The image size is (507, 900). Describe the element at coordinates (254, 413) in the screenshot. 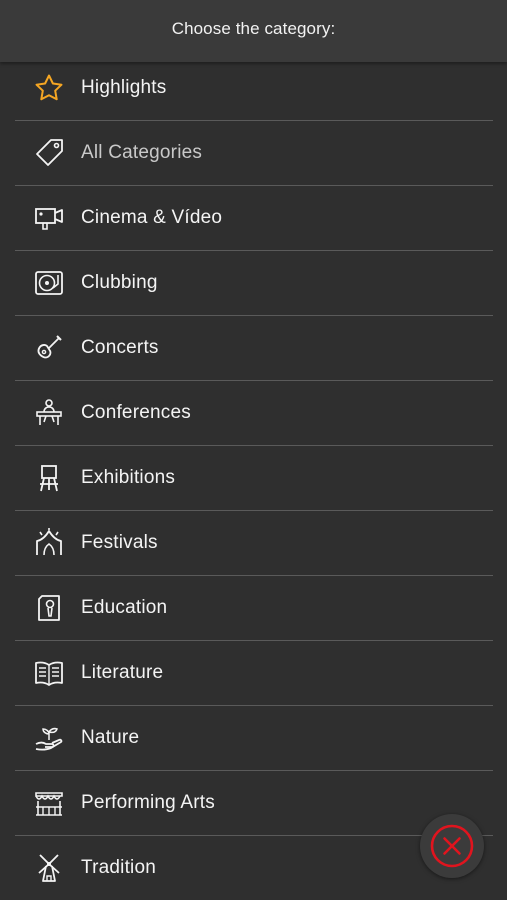

I see `category-item-conferences: Conferences` at that location.